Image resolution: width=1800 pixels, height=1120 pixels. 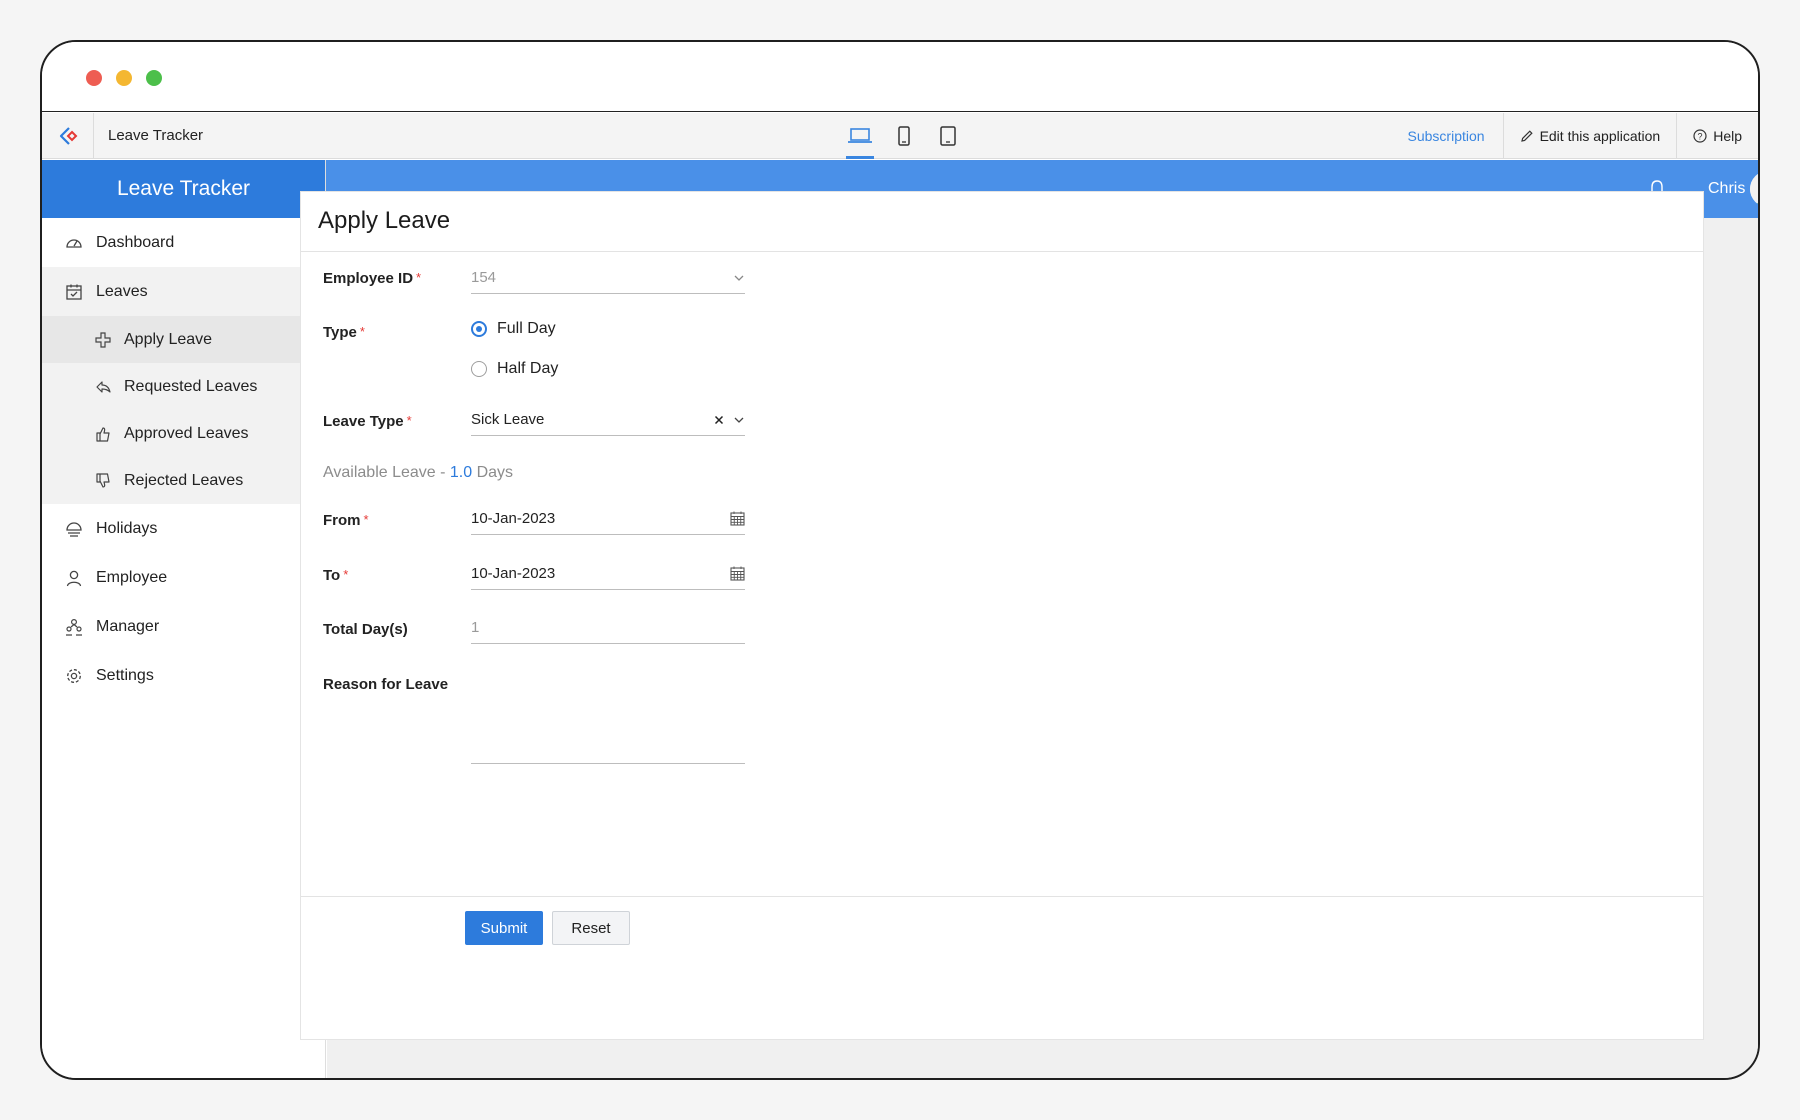 I want to click on sidebar-subitem-label: Apply Leave, so click(x=168, y=339).